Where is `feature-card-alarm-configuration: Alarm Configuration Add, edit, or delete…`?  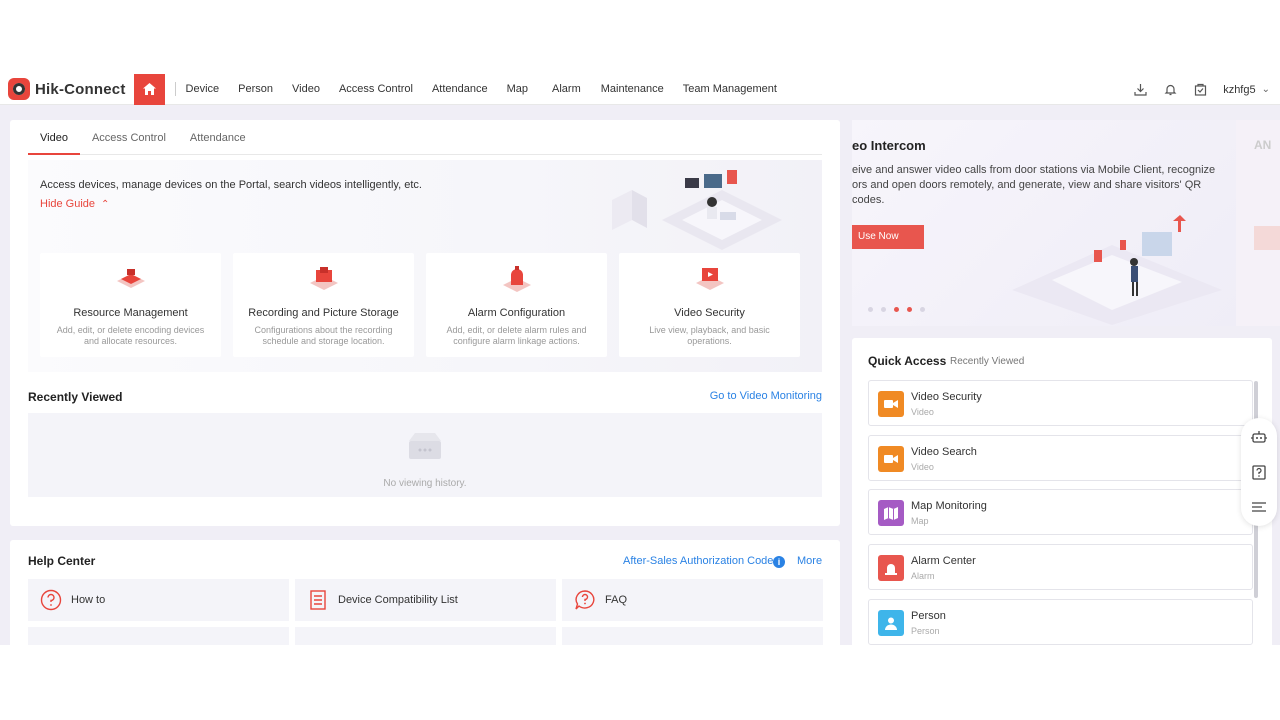 feature-card-alarm-configuration: Alarm Configuration Add, edit, or delete… is located at coordinates (516, 305).